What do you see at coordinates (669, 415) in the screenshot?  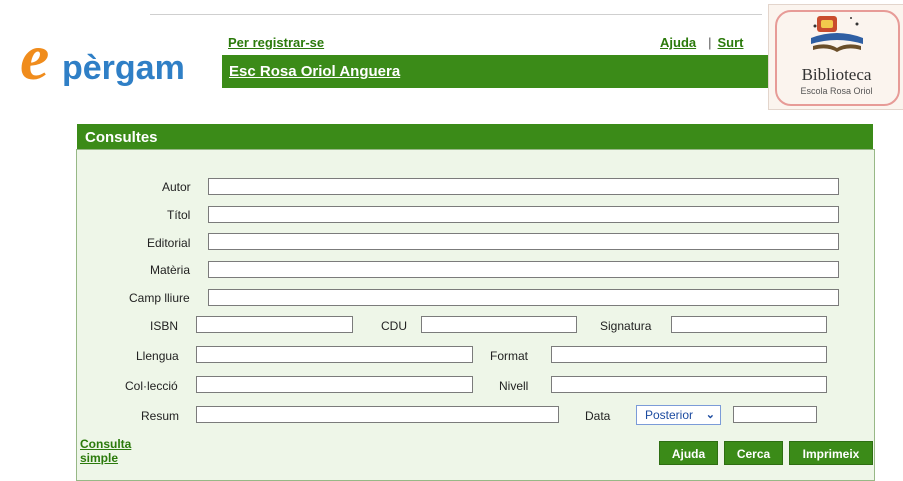 I see `date-operator-value: Posterior` at bounding box center [669, 415].